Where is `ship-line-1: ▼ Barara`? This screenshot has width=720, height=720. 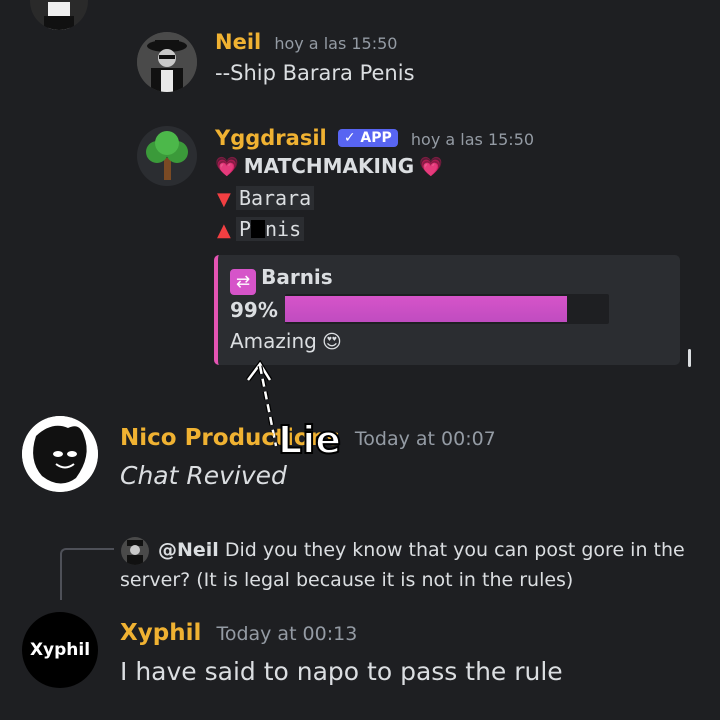
ship-line-1: ▼ Barara is located at coordinates (266, 198).